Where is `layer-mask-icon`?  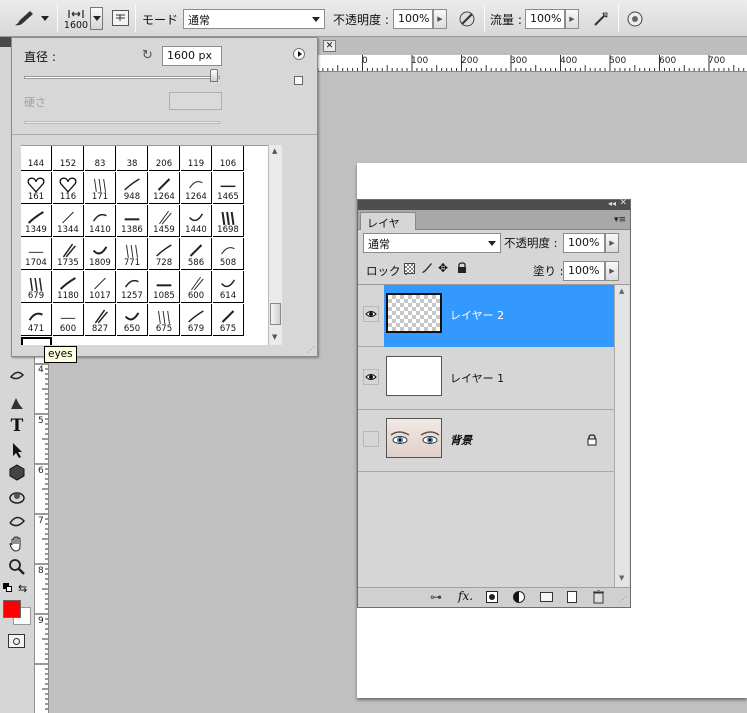
layer-mask-icon is located at coordinates (492, 597).